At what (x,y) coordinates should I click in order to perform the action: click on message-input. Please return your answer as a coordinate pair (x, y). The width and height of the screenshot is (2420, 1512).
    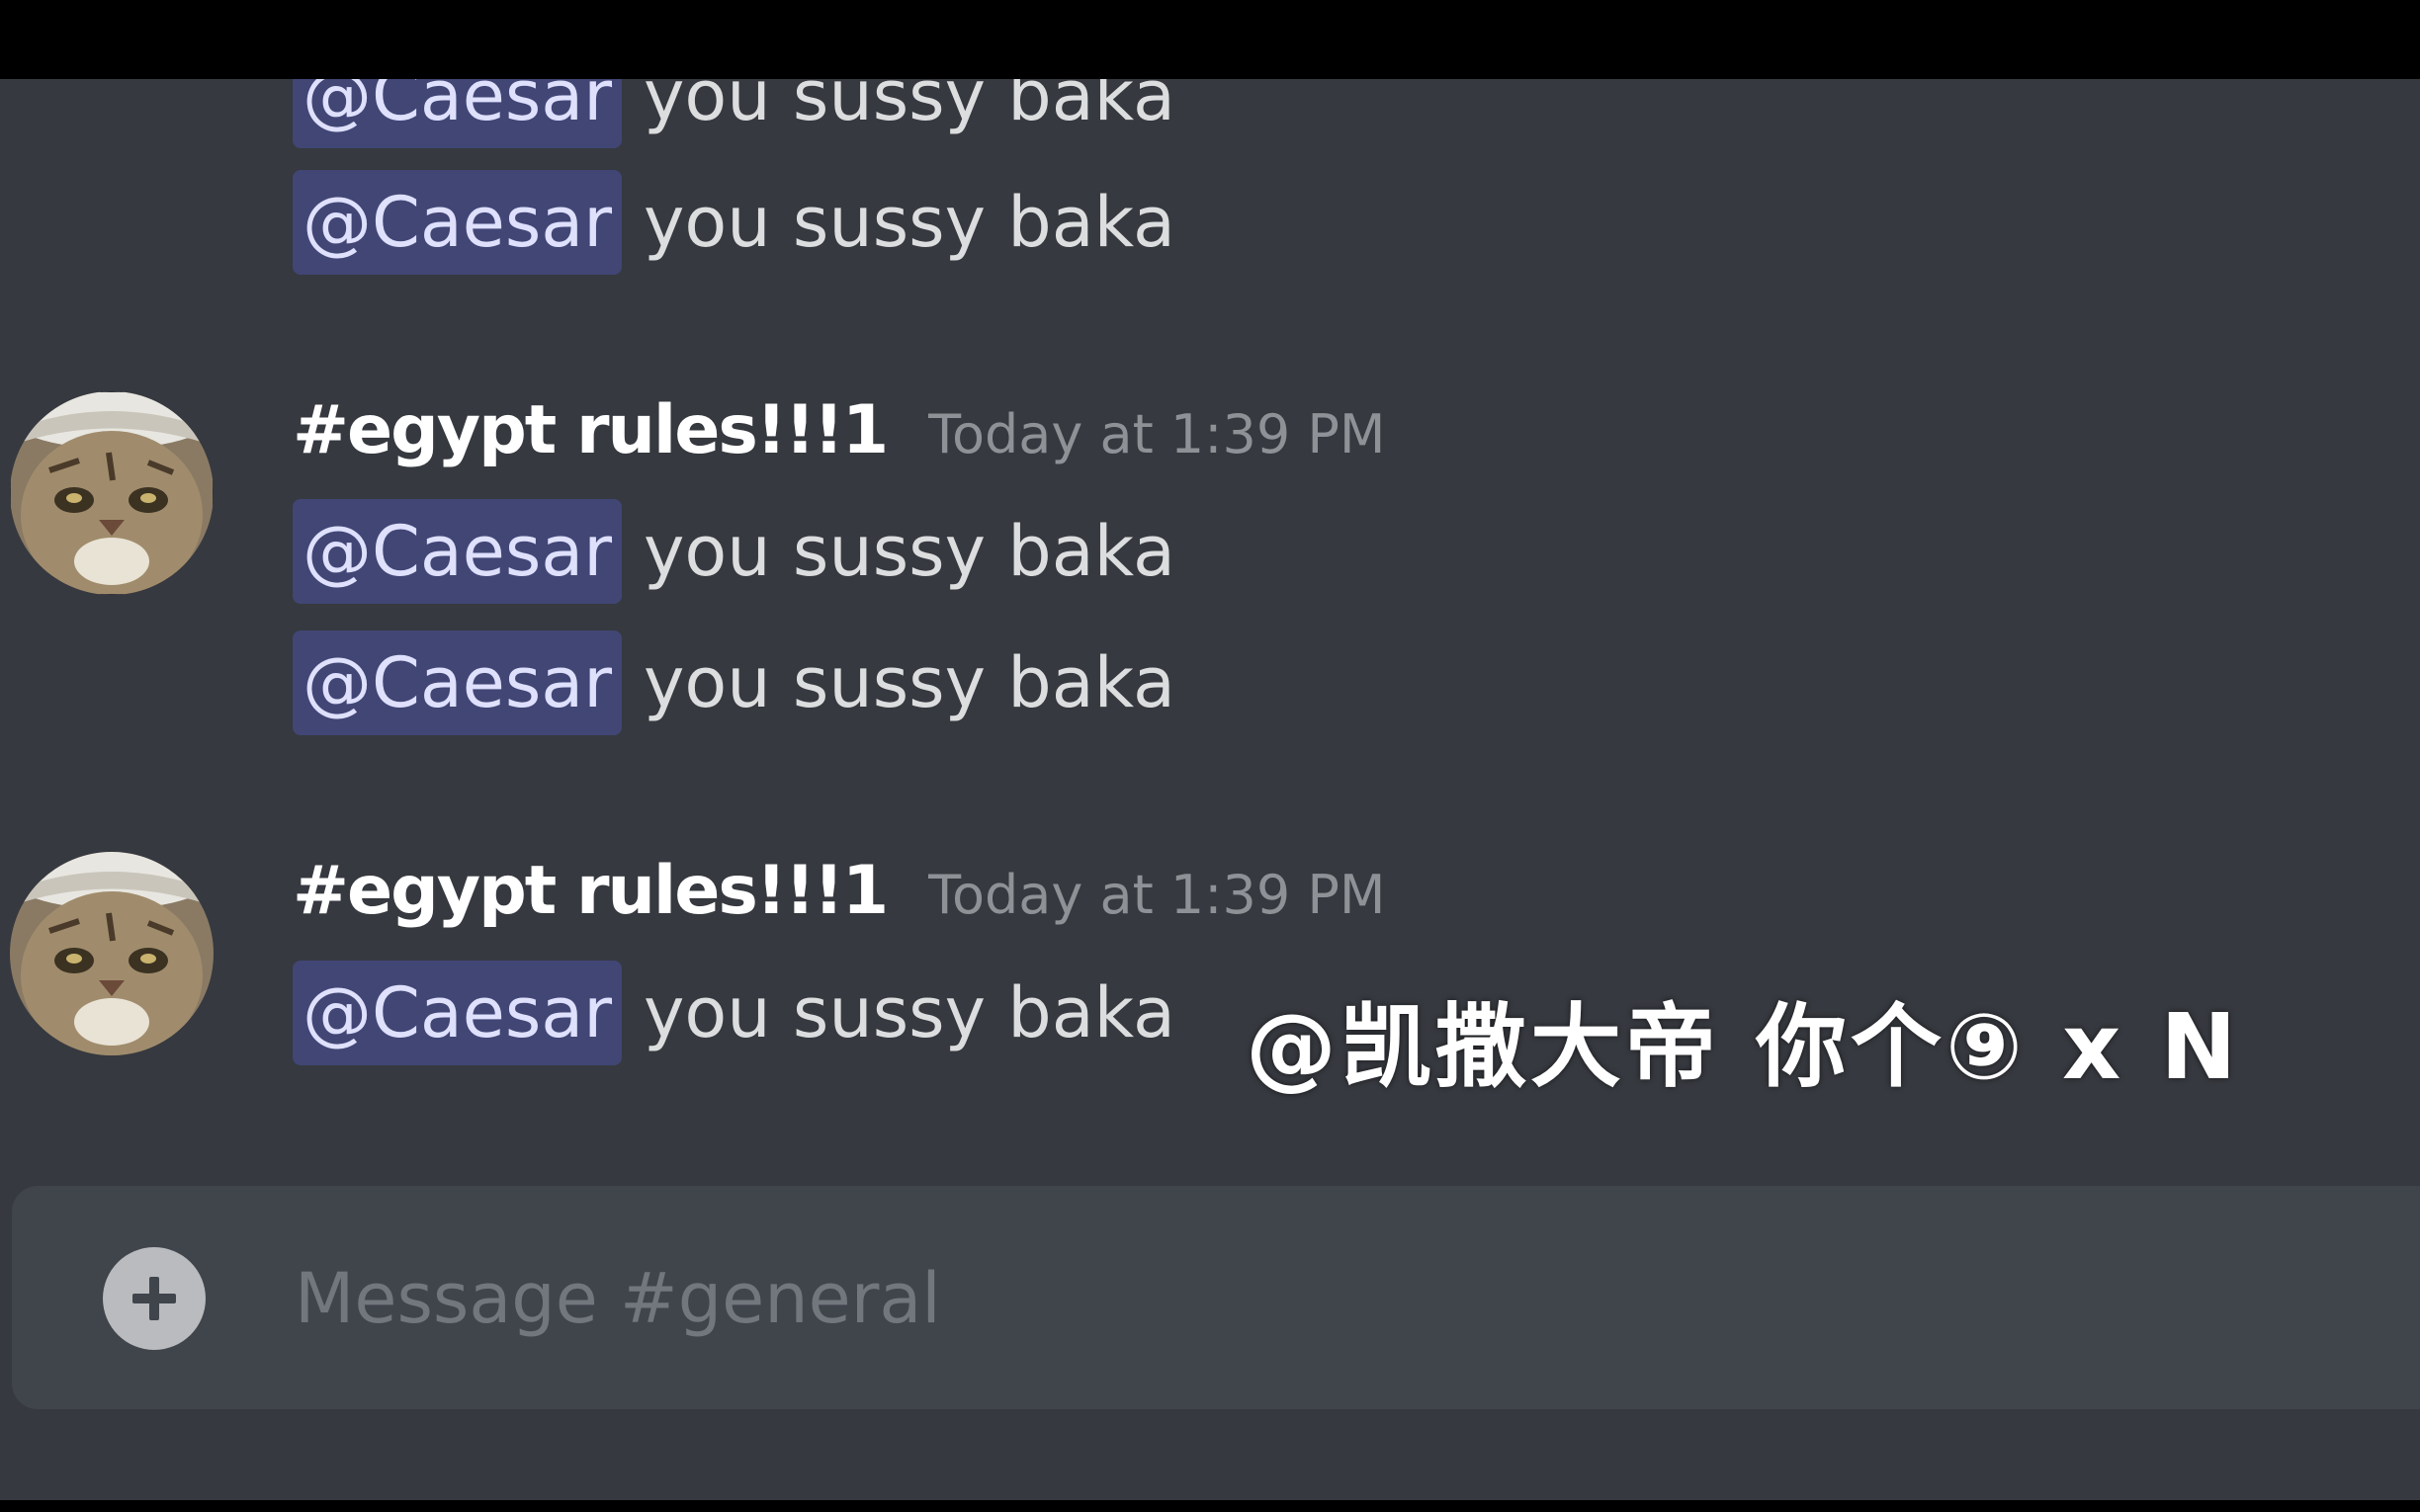
    Looking at the image, I should click on (1333, 1298).